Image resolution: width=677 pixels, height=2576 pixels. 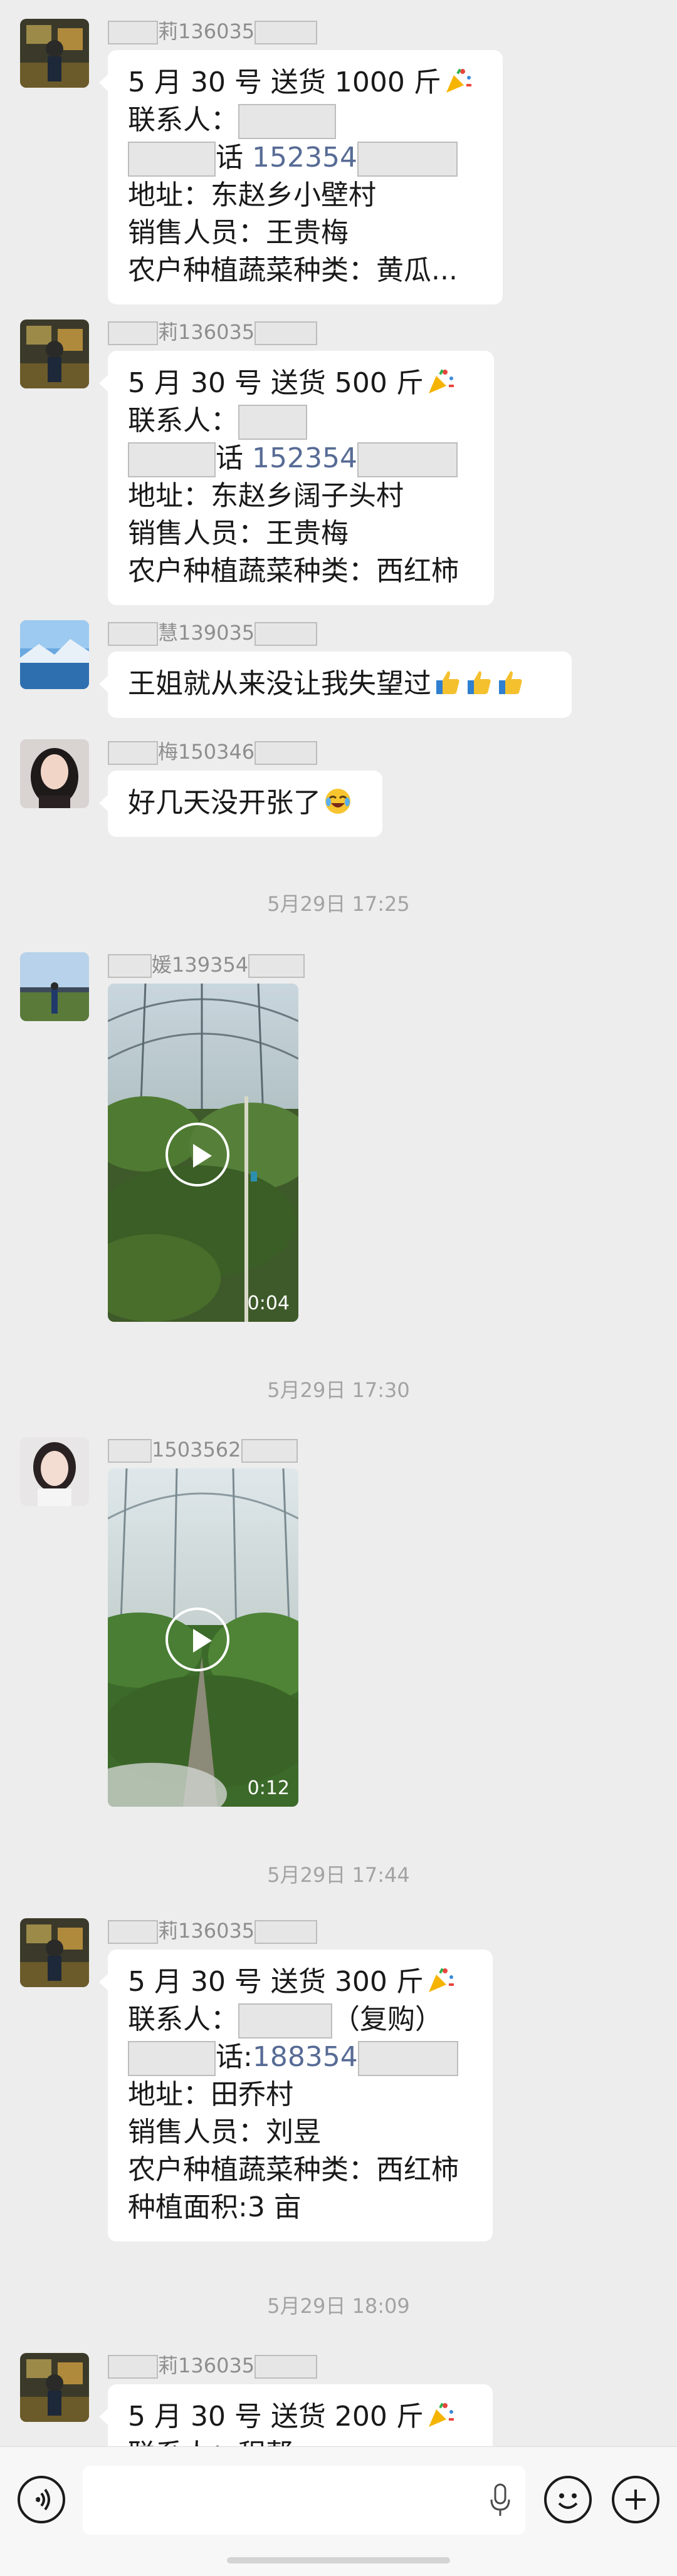 What do you see at coordinates (210, 2095) in the screenshot?
I see `message-line: 地址：田乔村` at bounding box center [210, 2095].